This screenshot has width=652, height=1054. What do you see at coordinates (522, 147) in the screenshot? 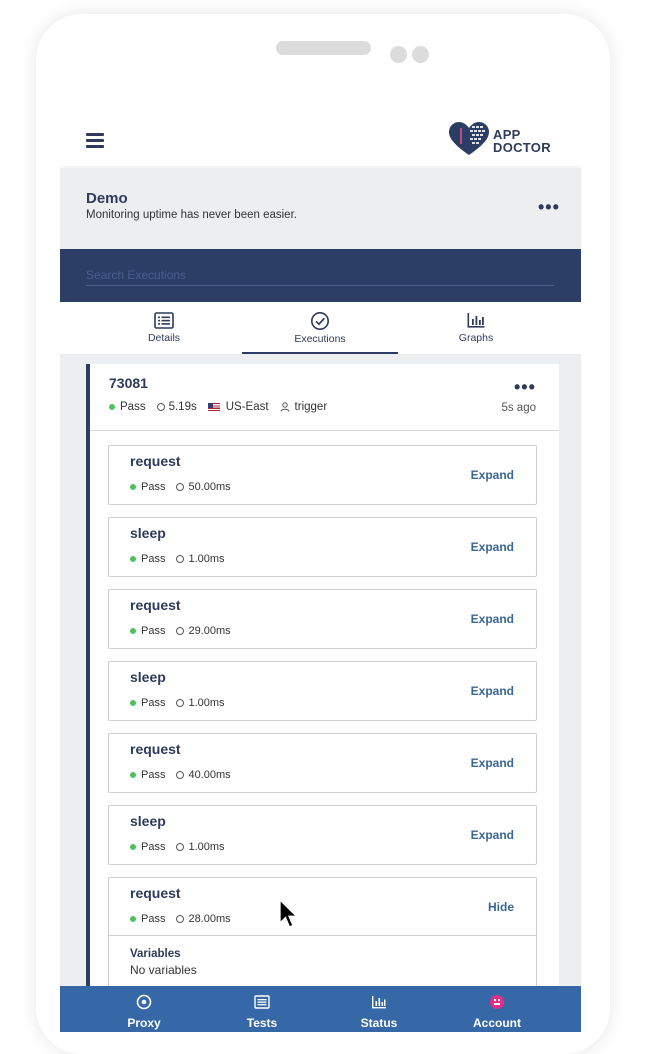
I see `logo-line-2: DOCTOR` at bounding box center [522, 147].